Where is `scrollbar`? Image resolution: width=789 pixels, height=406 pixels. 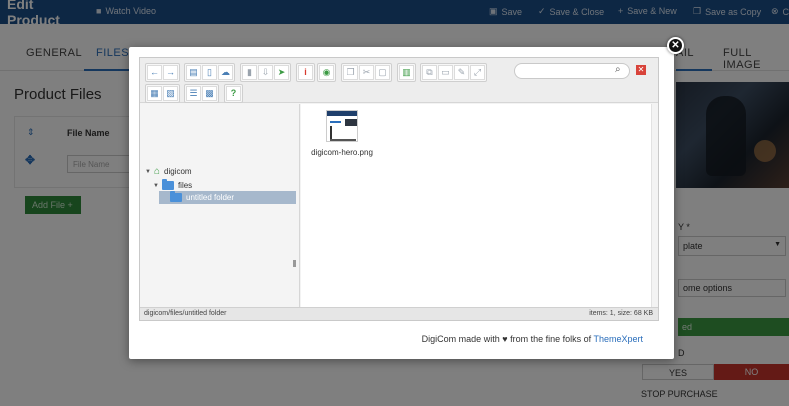 scrollbar is located at coordinates (654, 205).